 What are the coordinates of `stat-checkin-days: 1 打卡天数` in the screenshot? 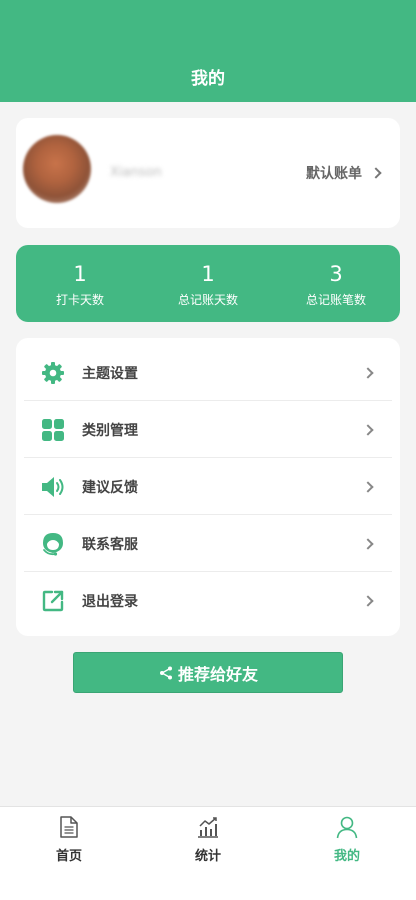 It's located at (80, 283).